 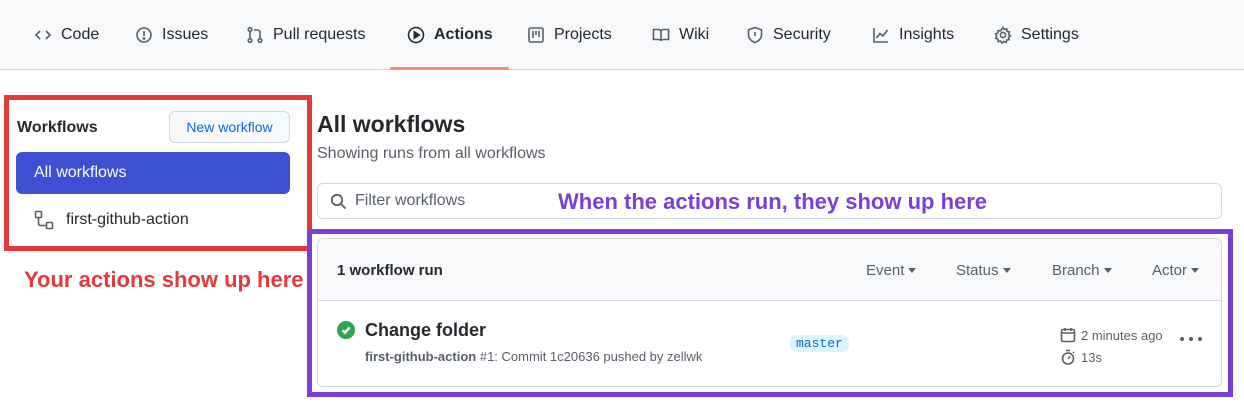 I want to click on event-filter-dropdown: Event, so click(x=891, y=270).